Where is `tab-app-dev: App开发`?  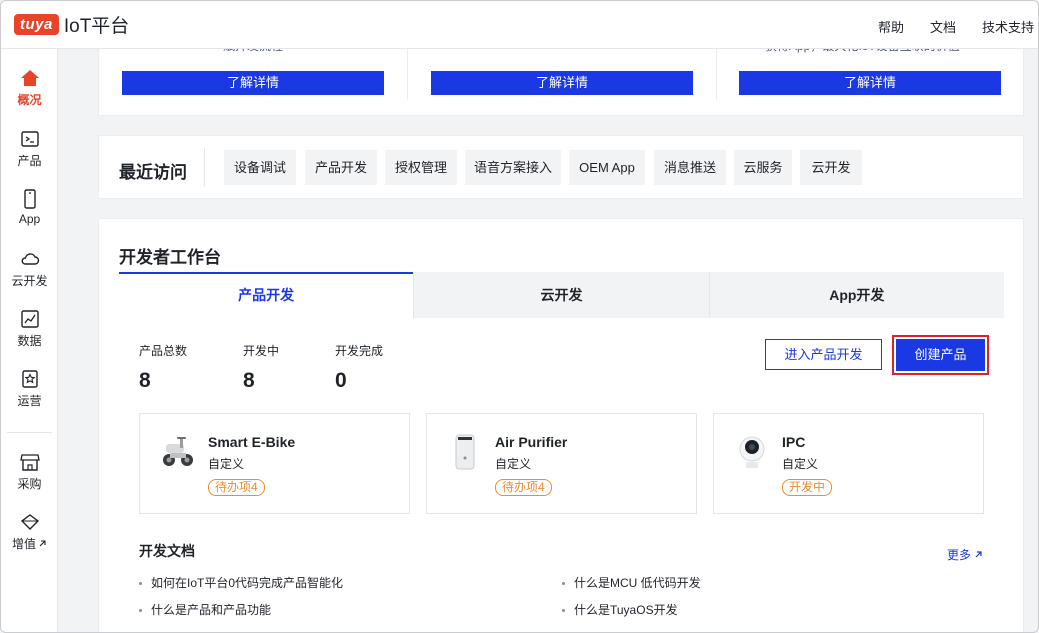
tab-app-dev: App开发 is located at coordinates (856, 295).